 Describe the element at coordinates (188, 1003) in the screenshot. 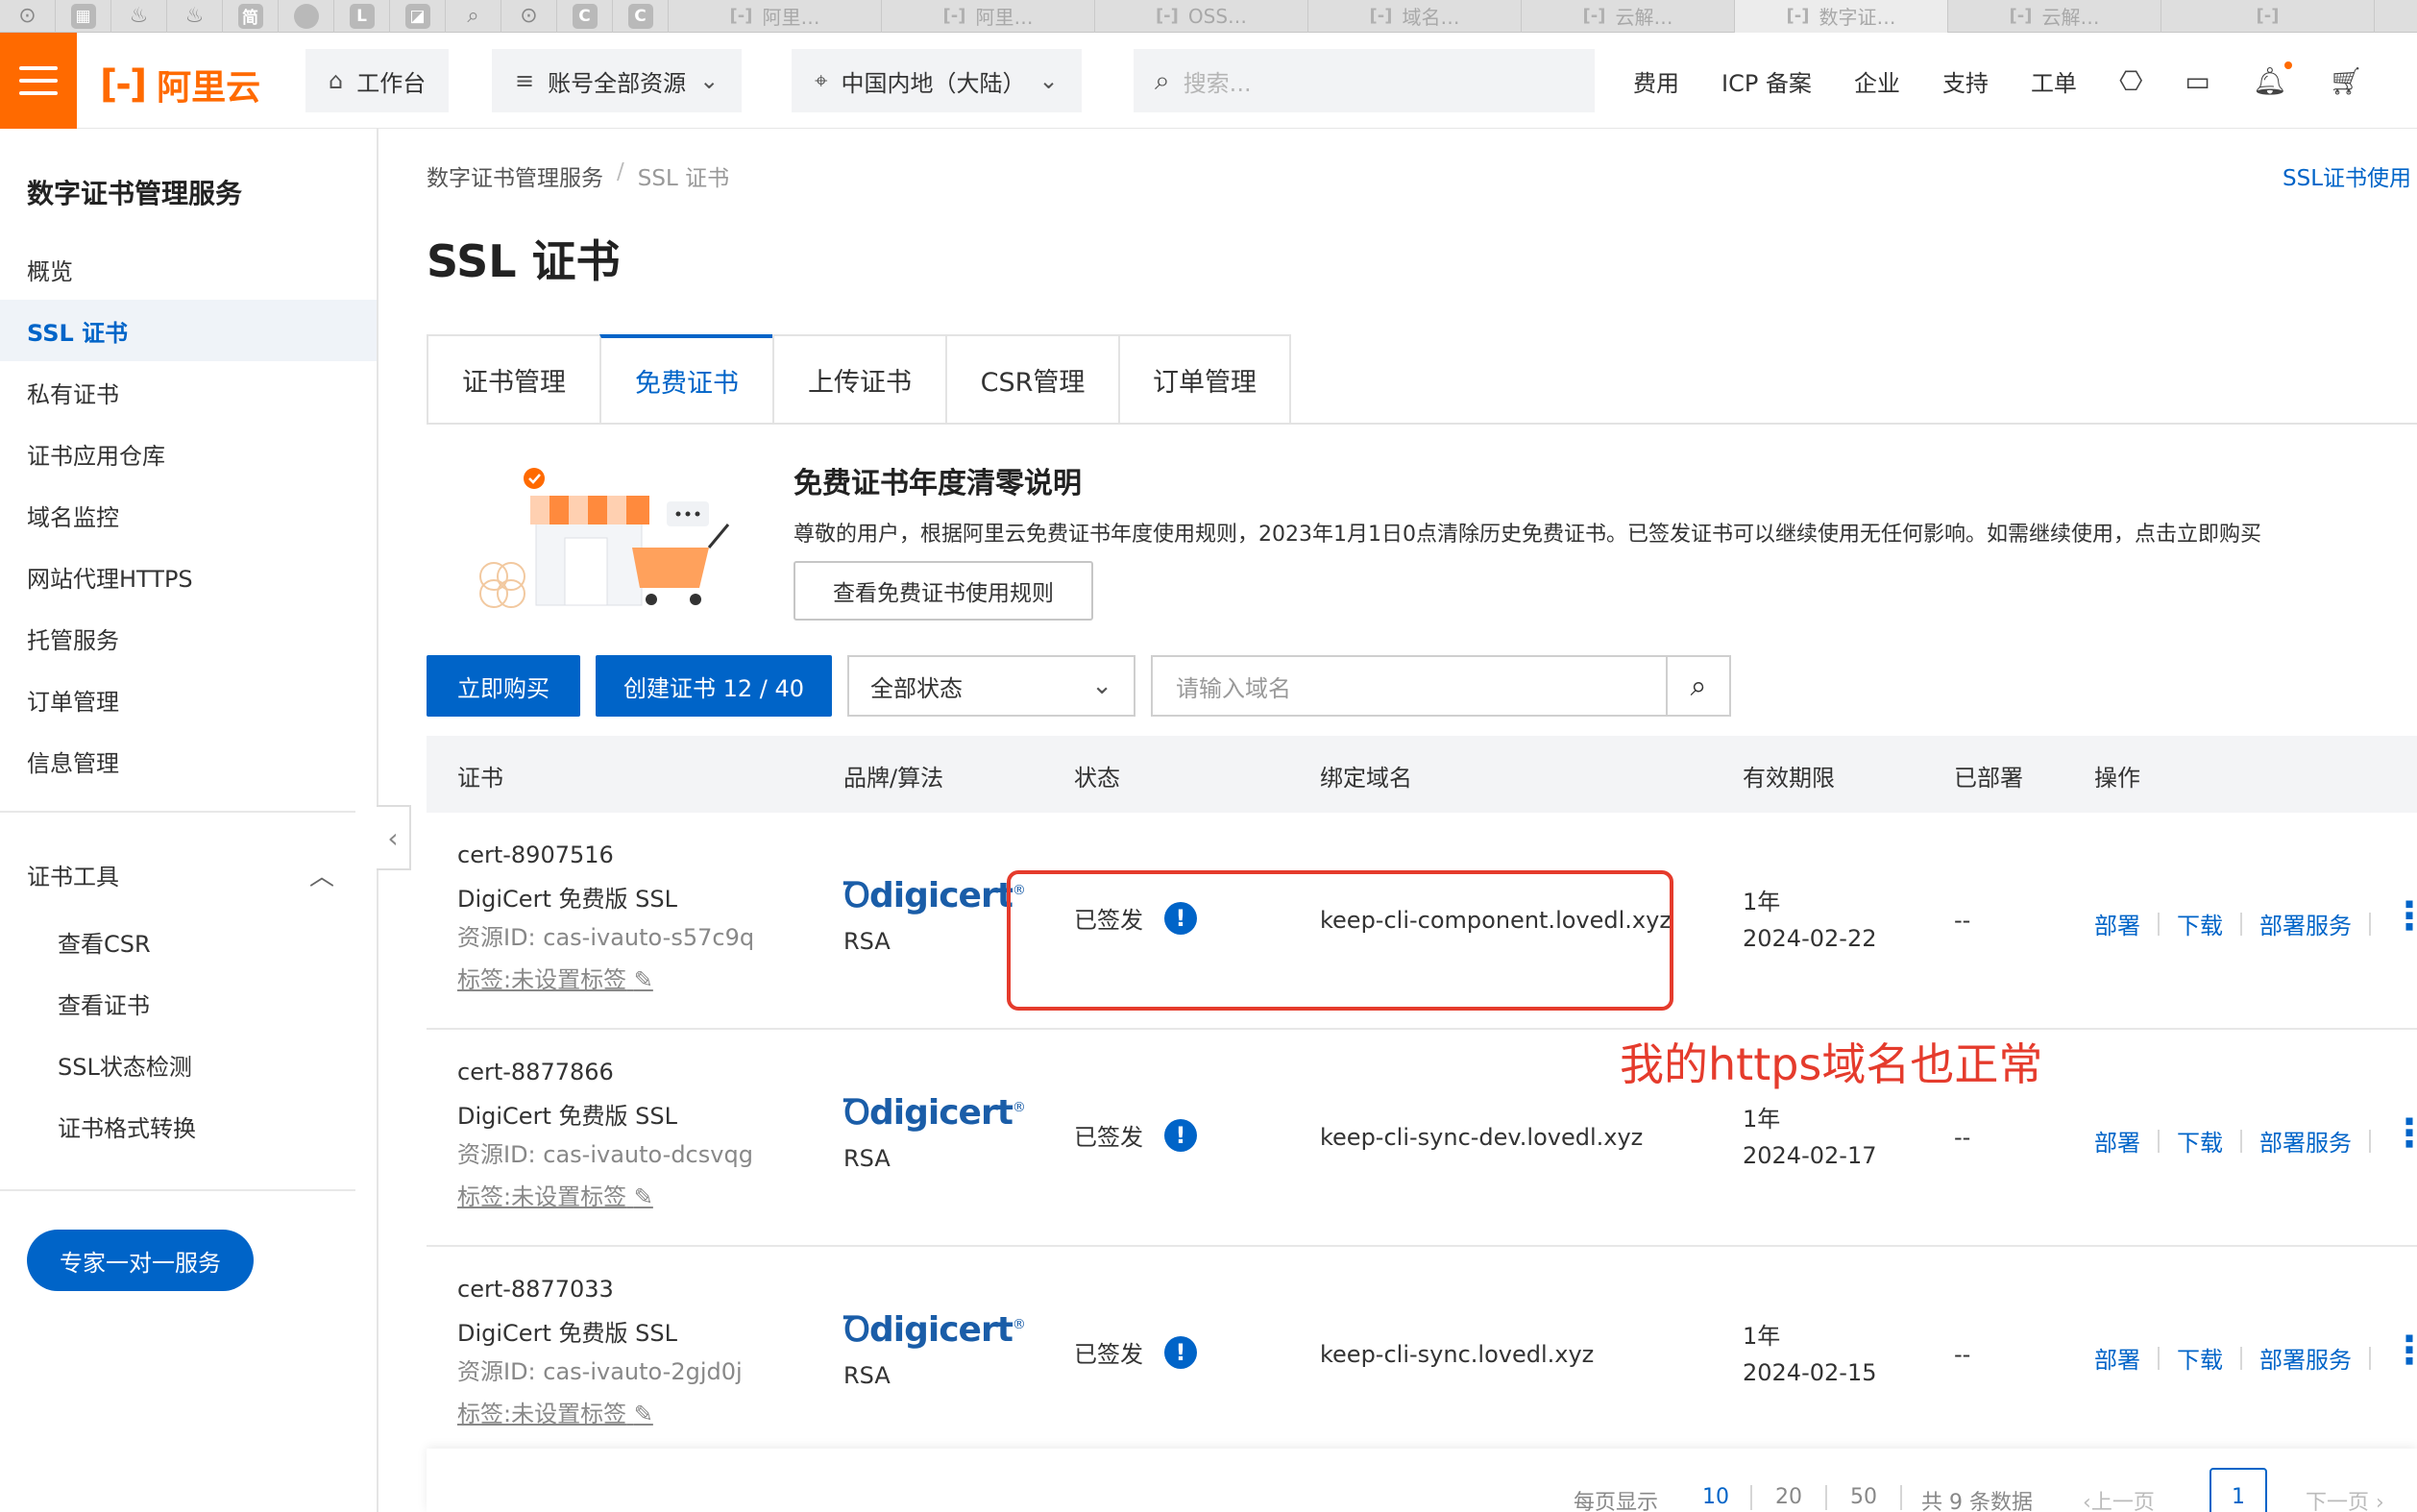

I see `sidebar-item-view-cert: 查看证书` at that location.